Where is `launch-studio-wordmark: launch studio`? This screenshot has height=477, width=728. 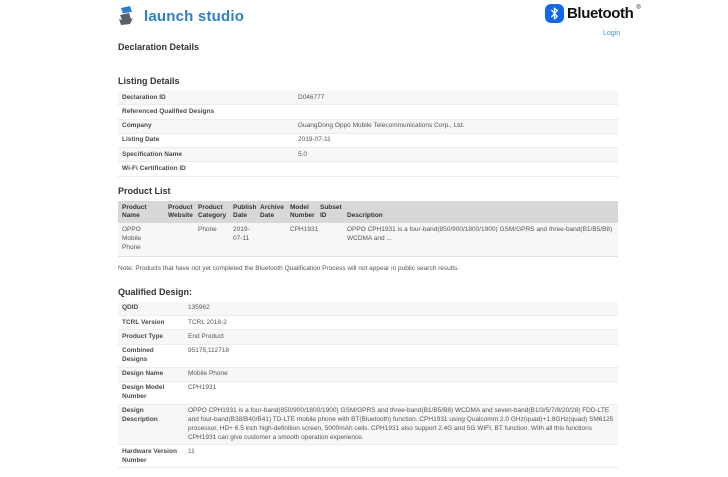 launch-studio-wordmark: launch studio is located at coordinates (194, 16).